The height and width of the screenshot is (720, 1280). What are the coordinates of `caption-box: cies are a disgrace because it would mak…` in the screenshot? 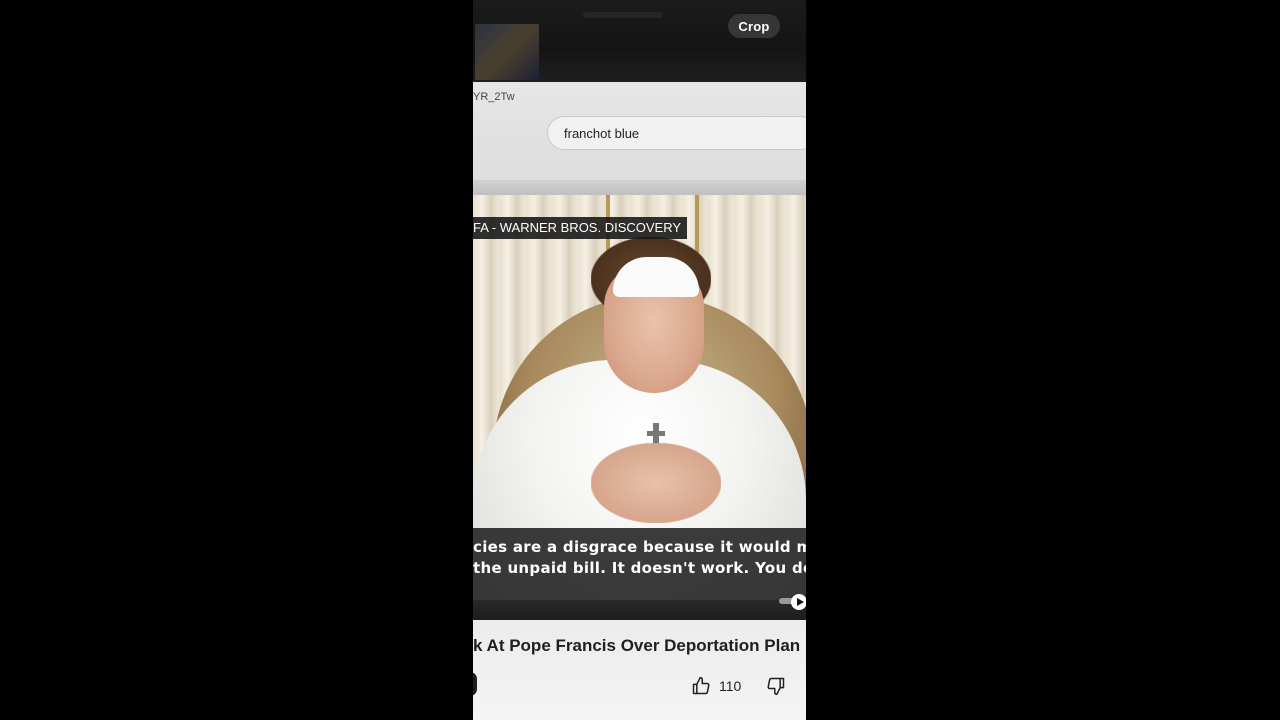 It's located at (639, 564).